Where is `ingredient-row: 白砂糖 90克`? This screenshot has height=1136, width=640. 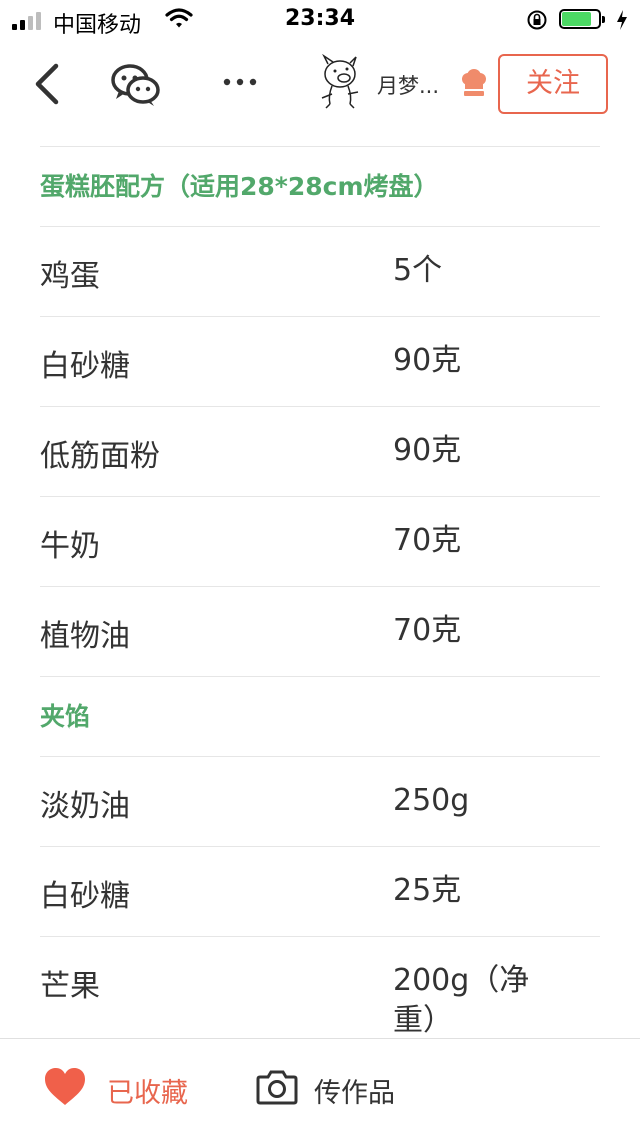
ingredient-row: 白砂糖 90克 is located at coordinates (320, 361).